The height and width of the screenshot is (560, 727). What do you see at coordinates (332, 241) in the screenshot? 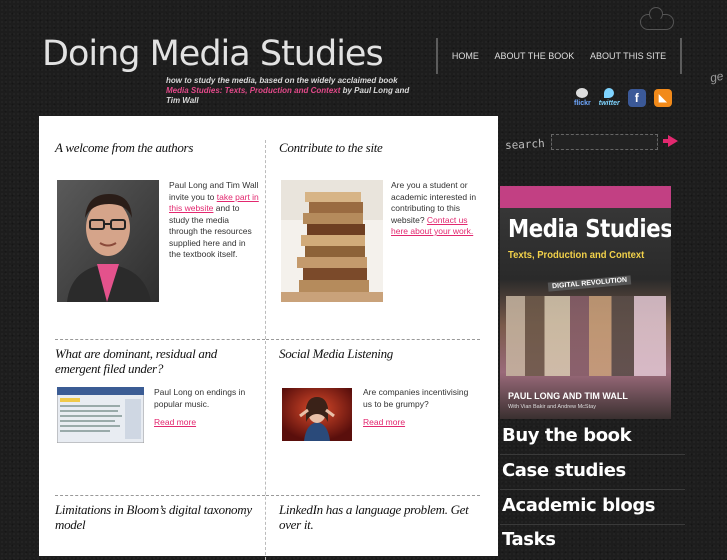
I see `books-photo` at bounding box center [332, 241].